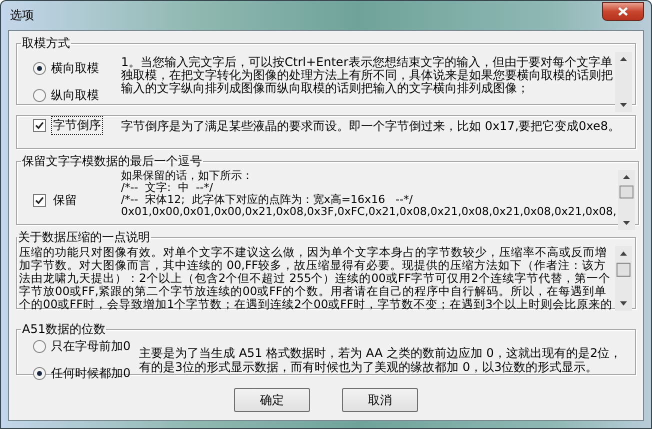 The height and width of the screenshot is (429, 652). What do you see at coordinates (46, 43) in the screenshot?
I see `group-title: 取模方式` at bounding box center [46, 43].